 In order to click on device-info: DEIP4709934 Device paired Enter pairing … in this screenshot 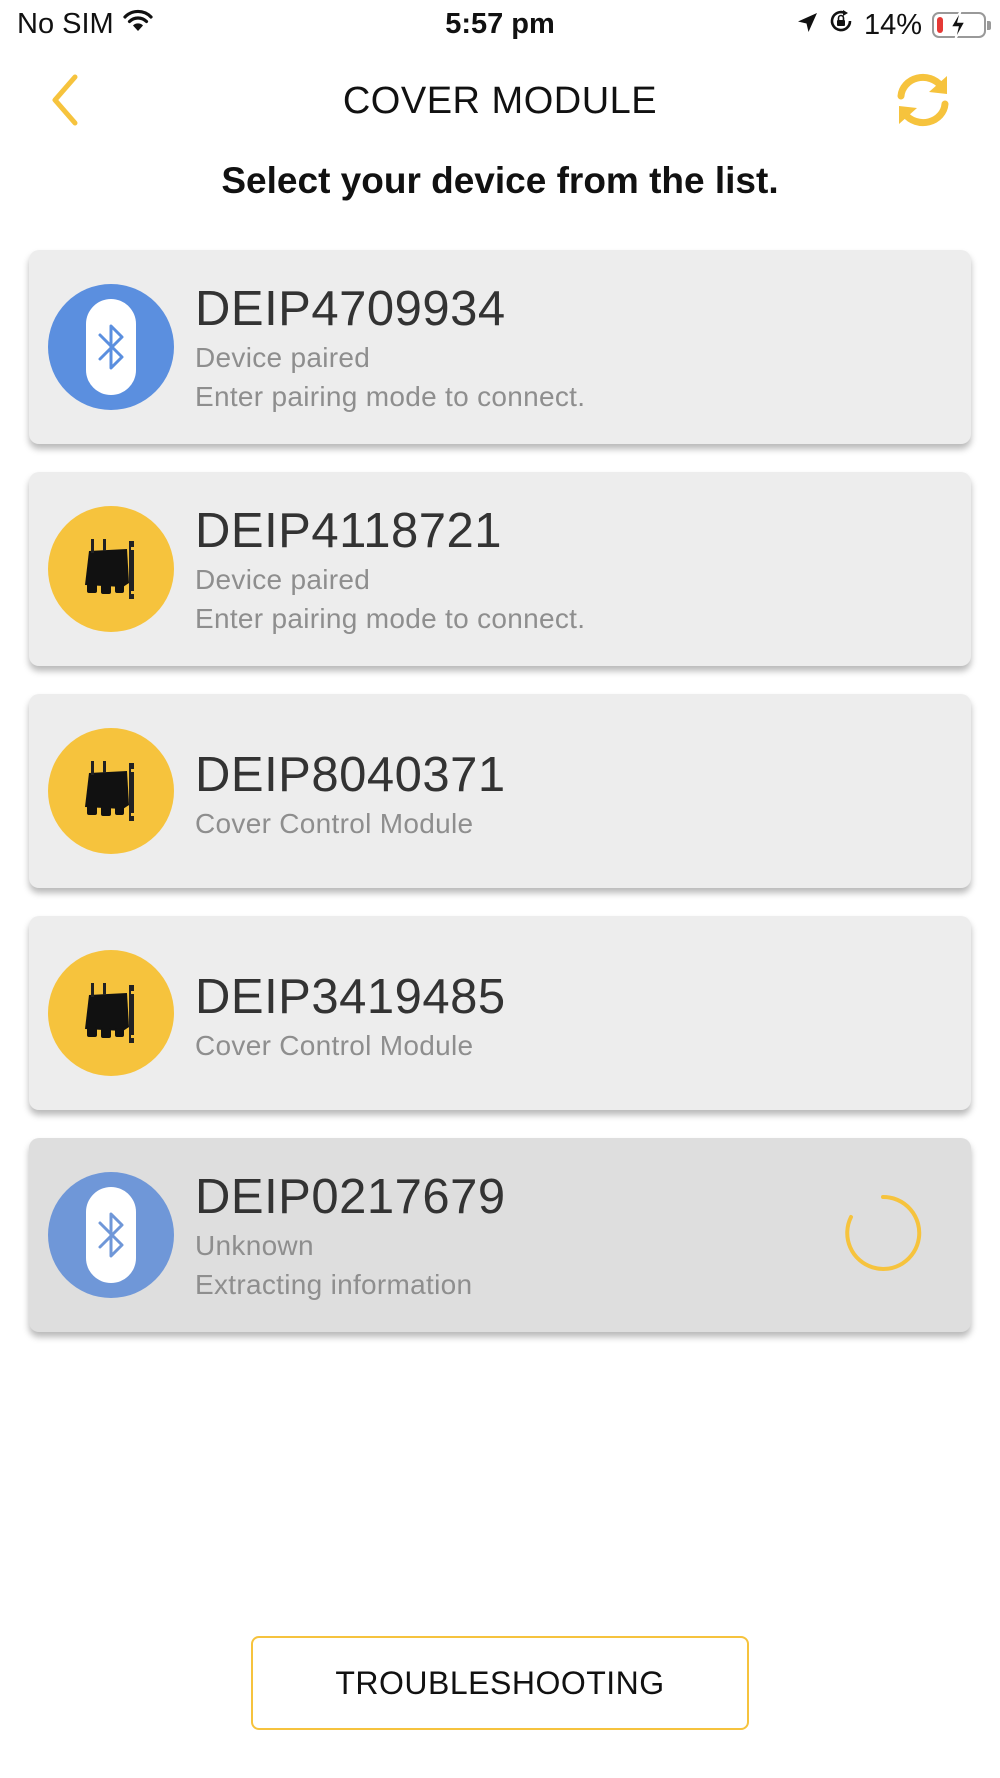, I will do `click(568, 348)`.